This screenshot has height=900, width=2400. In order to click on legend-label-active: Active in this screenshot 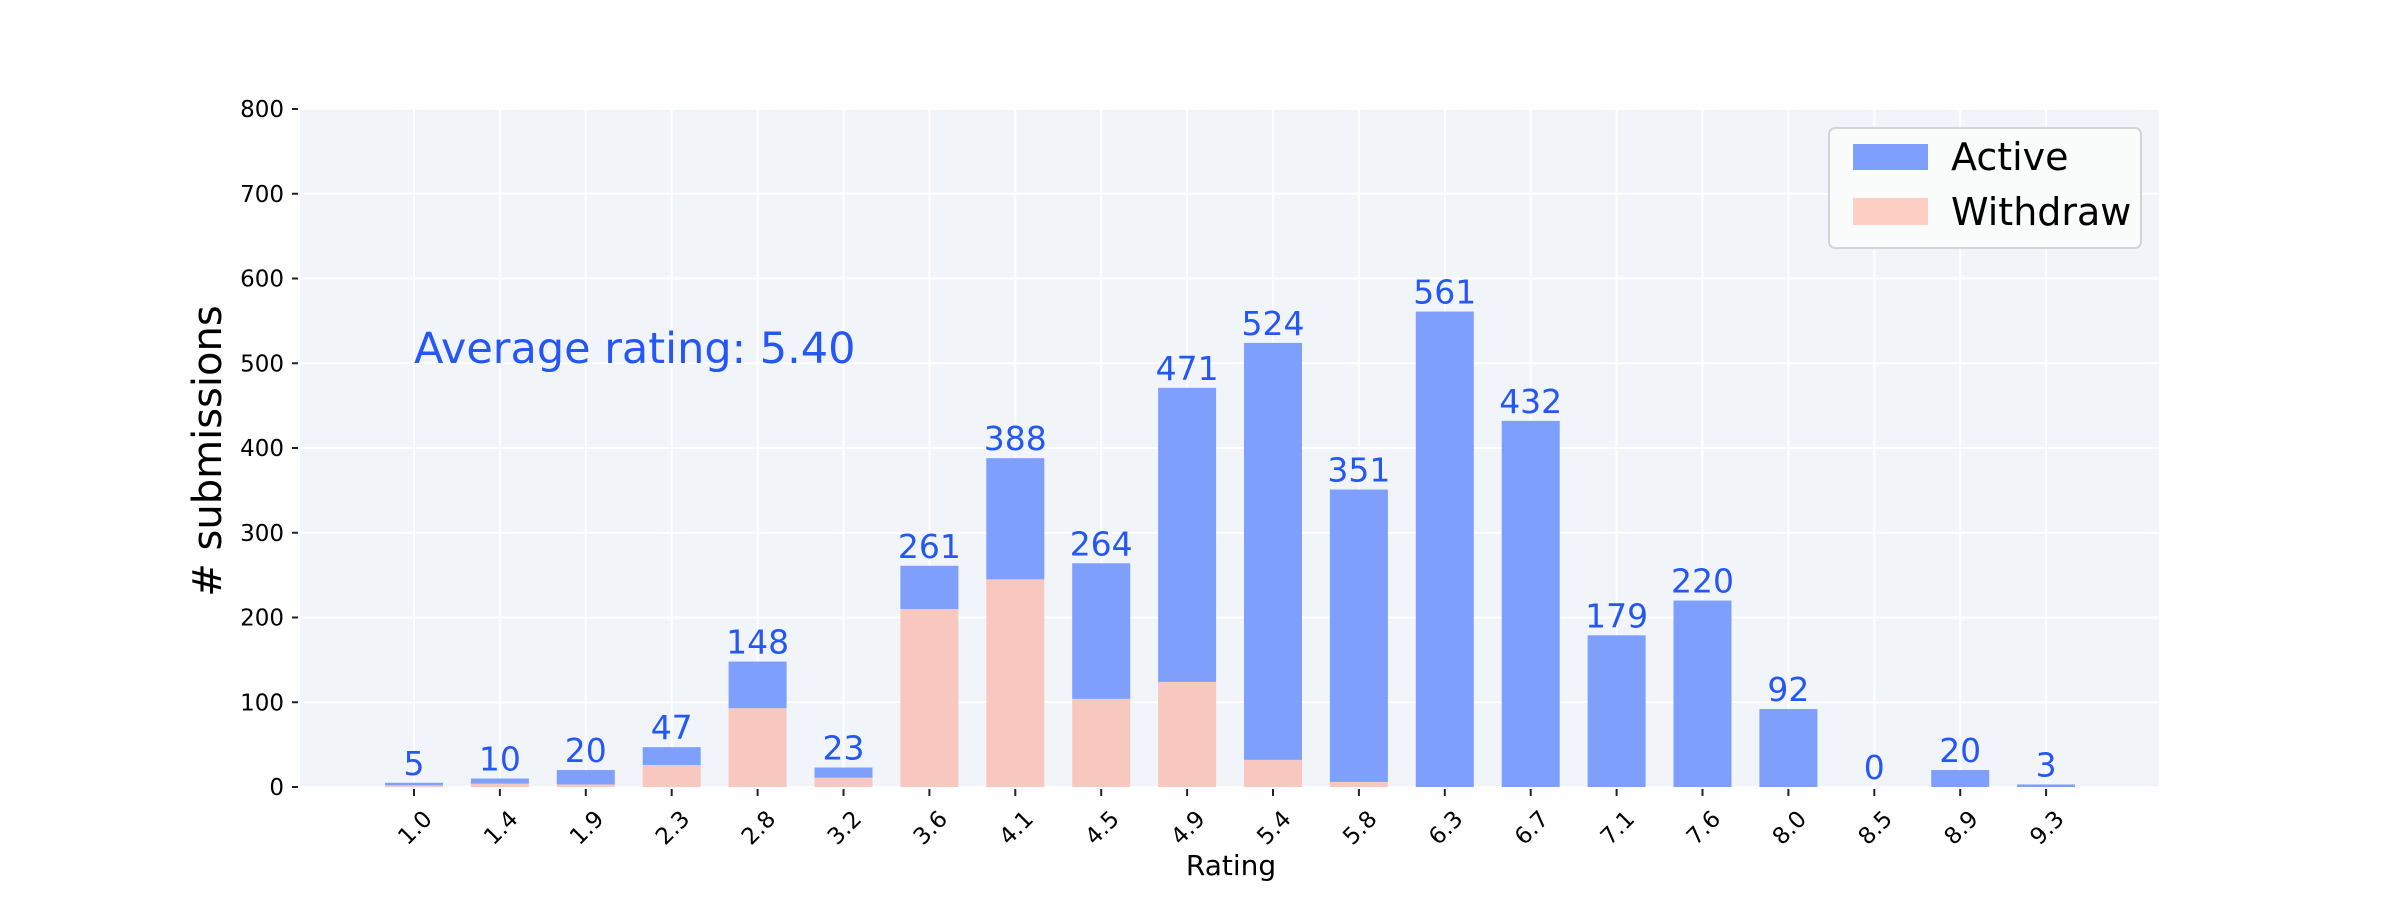, I will do `click(2010, 157)`.